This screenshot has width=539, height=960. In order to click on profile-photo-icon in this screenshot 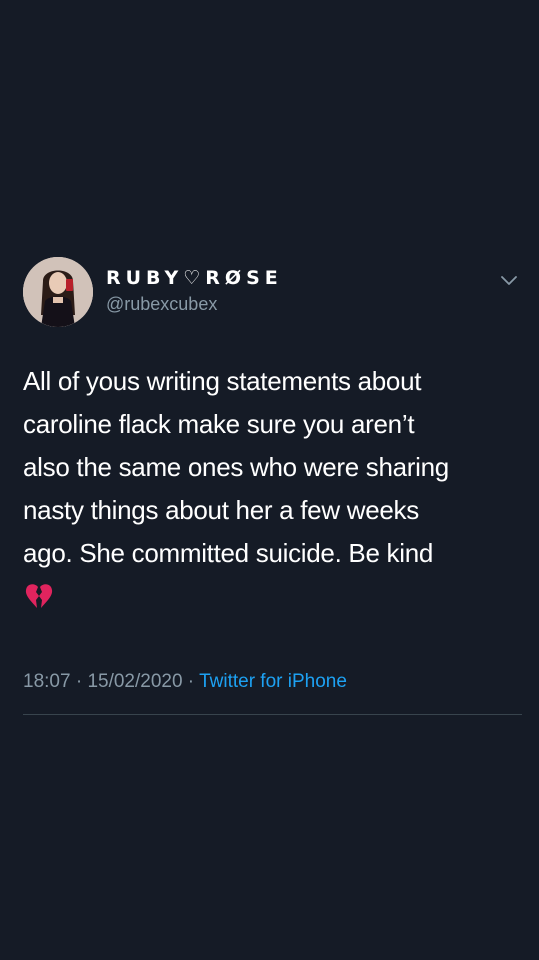, I will do `click(58, 292)`.